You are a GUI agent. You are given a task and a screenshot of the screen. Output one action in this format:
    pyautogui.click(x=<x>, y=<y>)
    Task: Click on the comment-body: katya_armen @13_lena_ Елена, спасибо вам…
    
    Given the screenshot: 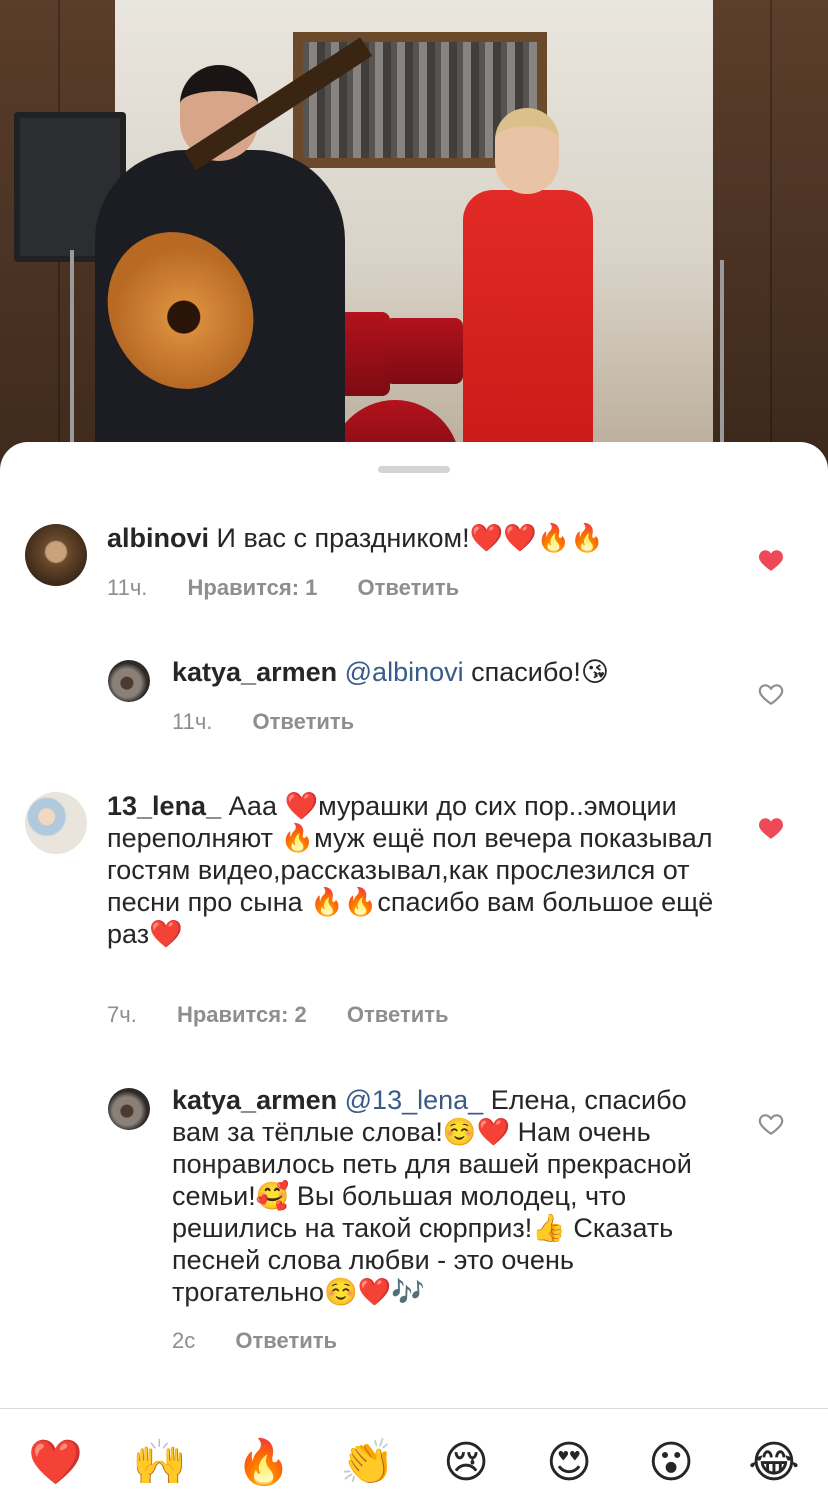 What is the action you would take?
    pyautogui.click(x=447, y=1196)
    